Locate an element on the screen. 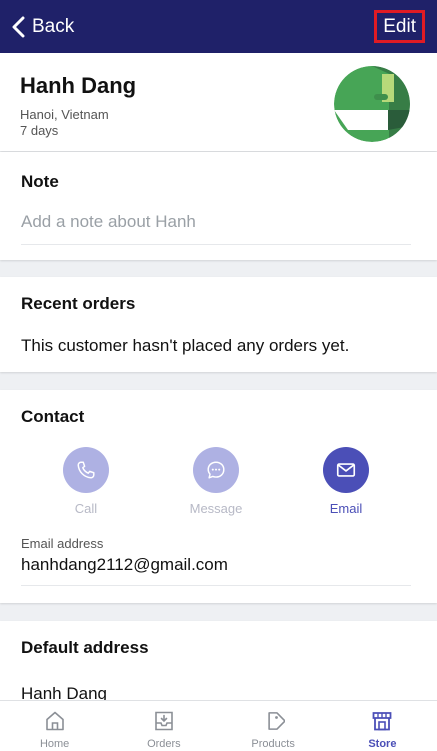 The image size is (437, 751). avatar is located at coordinates (372, 104).